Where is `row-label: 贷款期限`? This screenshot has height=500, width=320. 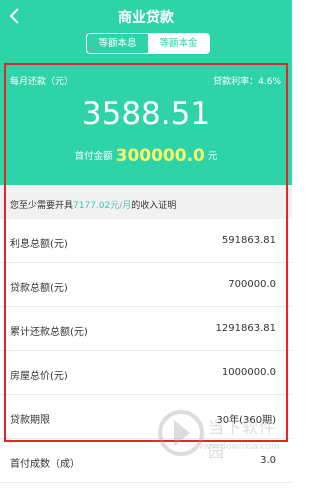
row-label: 贷款期限 is located at coordinates (30, 420).